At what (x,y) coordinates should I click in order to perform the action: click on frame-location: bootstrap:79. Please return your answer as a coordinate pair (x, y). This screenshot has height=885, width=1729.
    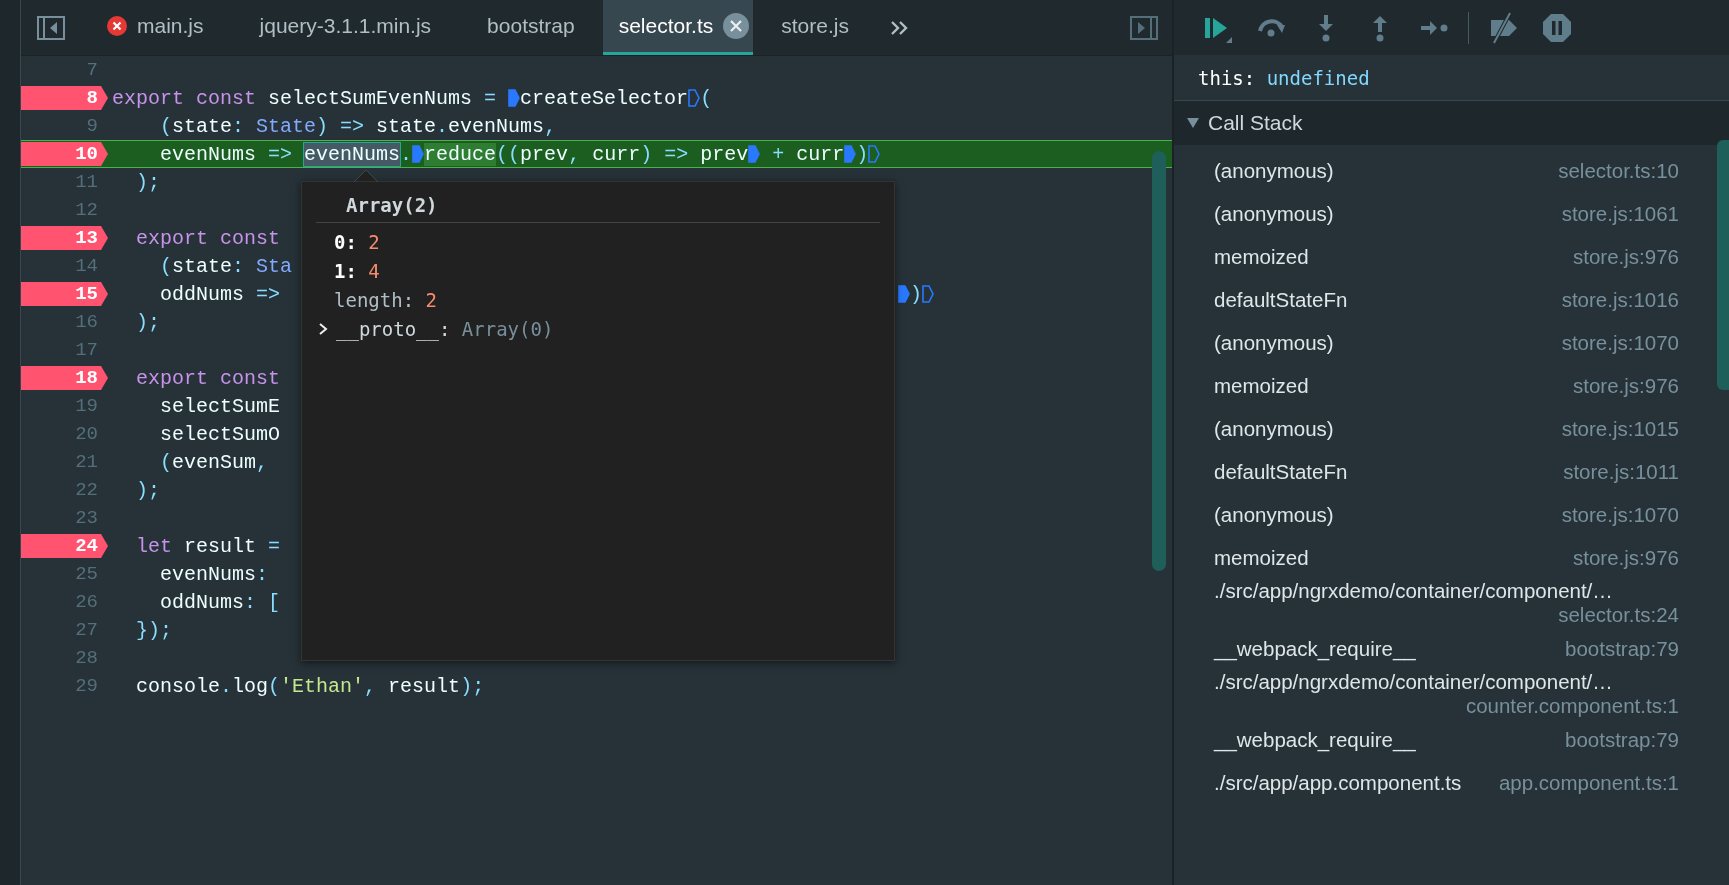
    Looking at the image, I should click on (1622, 739).